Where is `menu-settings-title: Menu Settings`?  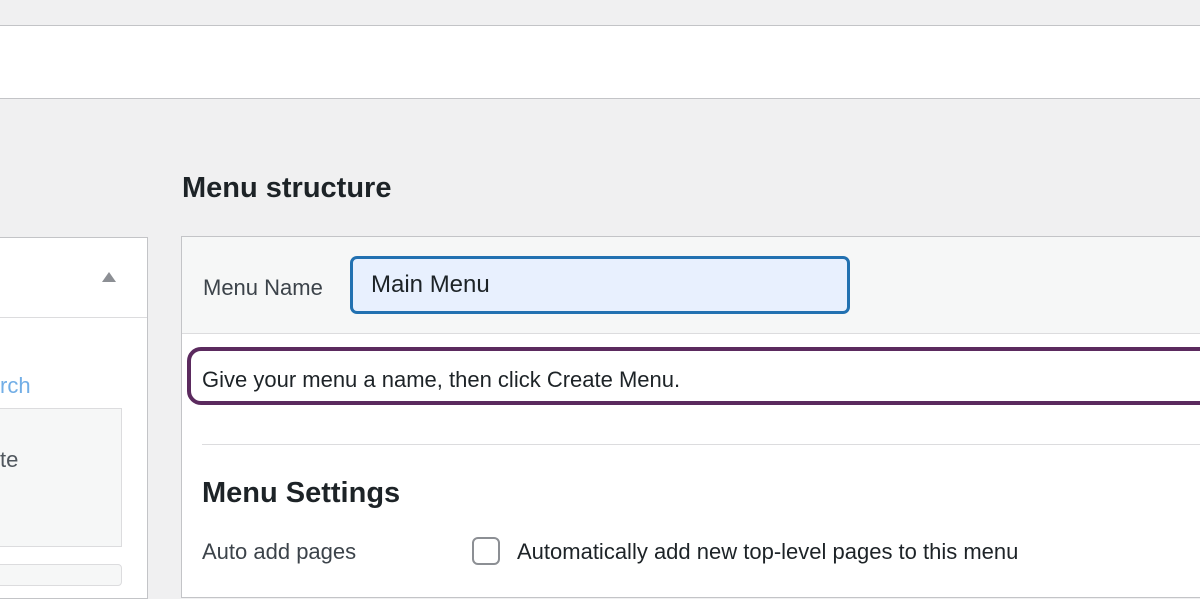 menu-settings-title: Menu Settings is located at coordinates (301, 493).